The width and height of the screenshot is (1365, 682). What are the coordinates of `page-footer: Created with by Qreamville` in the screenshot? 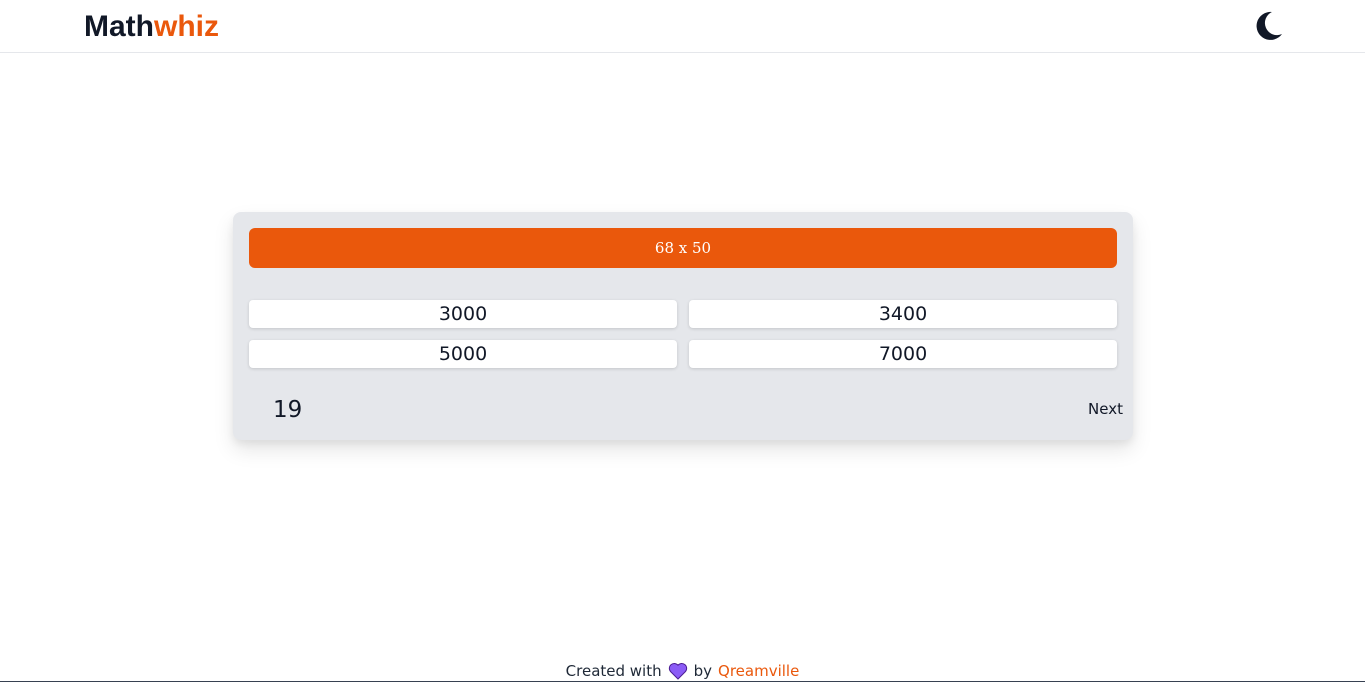 It's located at (682, 671).